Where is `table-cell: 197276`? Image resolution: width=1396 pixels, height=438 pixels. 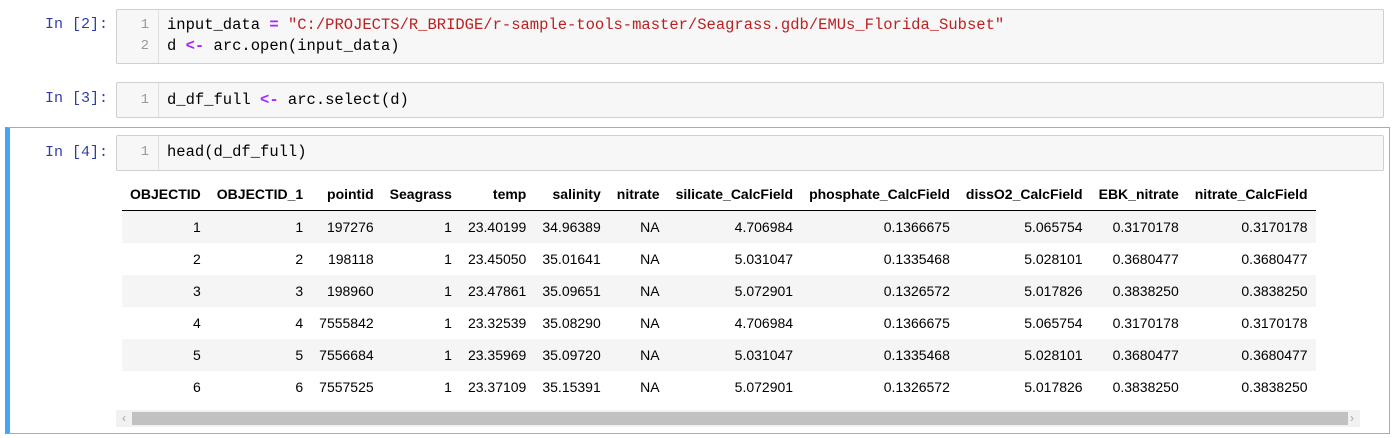 table-cell: 197276 is located at coordinates (350, 227).